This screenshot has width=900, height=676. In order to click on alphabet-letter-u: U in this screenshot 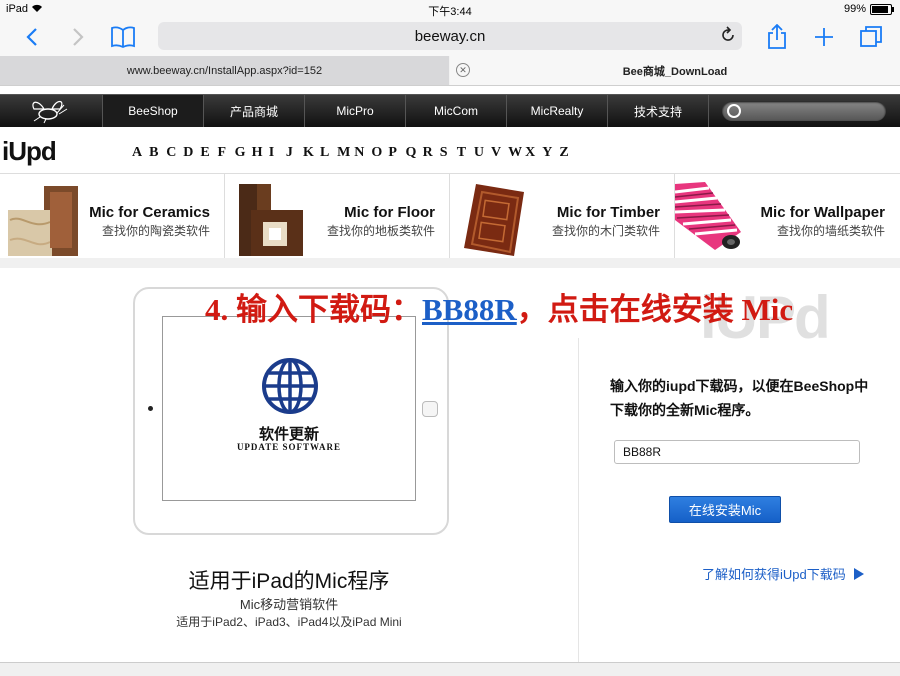, I will do `click(482, 153)`.